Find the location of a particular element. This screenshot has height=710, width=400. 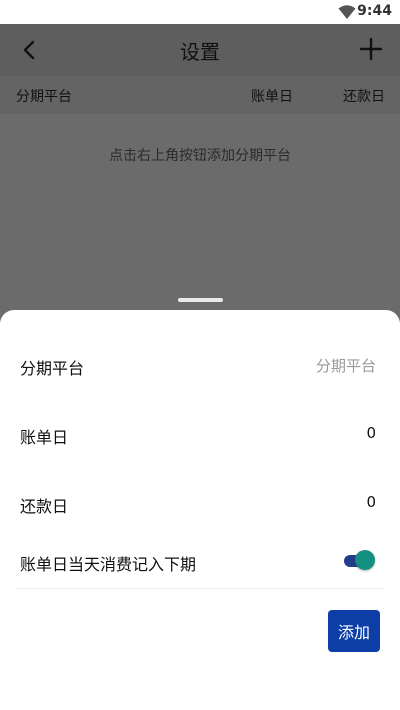

repay-day-row: 还款日 0 is located at coordinates (198, 503).